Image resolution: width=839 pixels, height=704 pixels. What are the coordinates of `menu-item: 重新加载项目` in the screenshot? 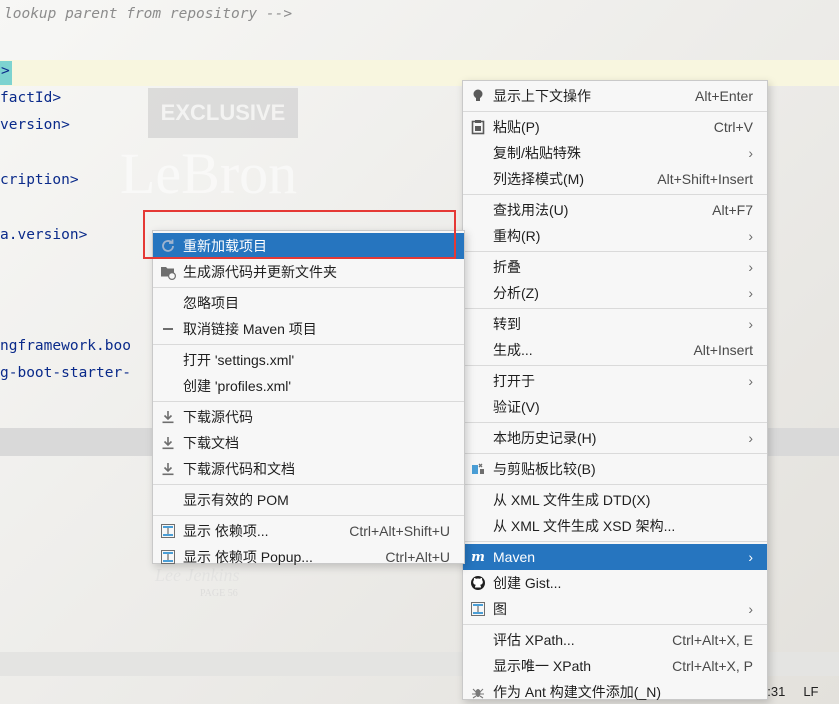 It's located at (308, 246).